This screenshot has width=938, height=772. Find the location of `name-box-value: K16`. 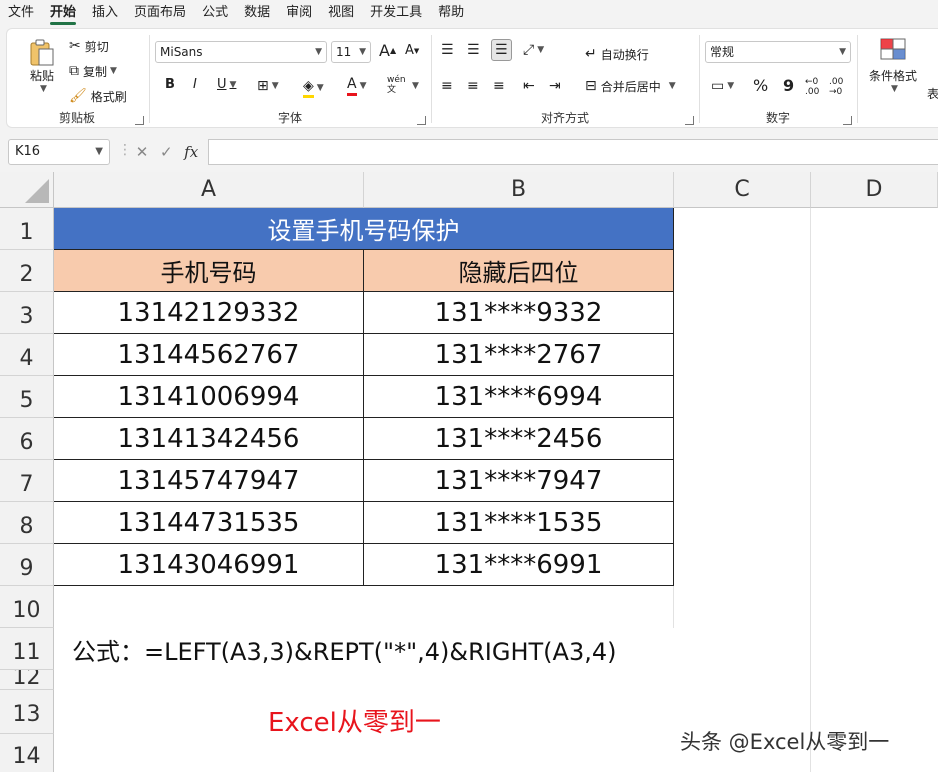

name-box-value: K16 is located at coordinates (28, 151).